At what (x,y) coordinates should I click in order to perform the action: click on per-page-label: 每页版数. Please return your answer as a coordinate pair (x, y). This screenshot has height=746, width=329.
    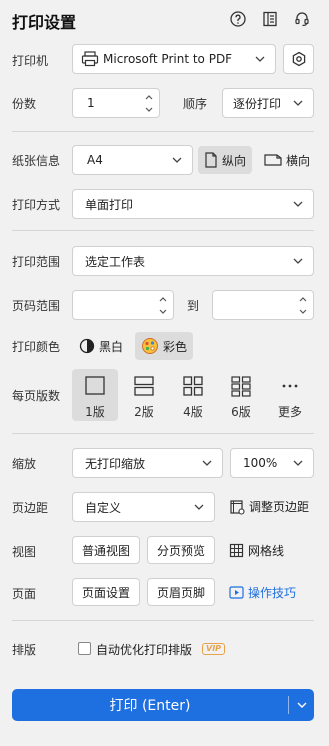
    Looking at the image, I should click on (36, 396).